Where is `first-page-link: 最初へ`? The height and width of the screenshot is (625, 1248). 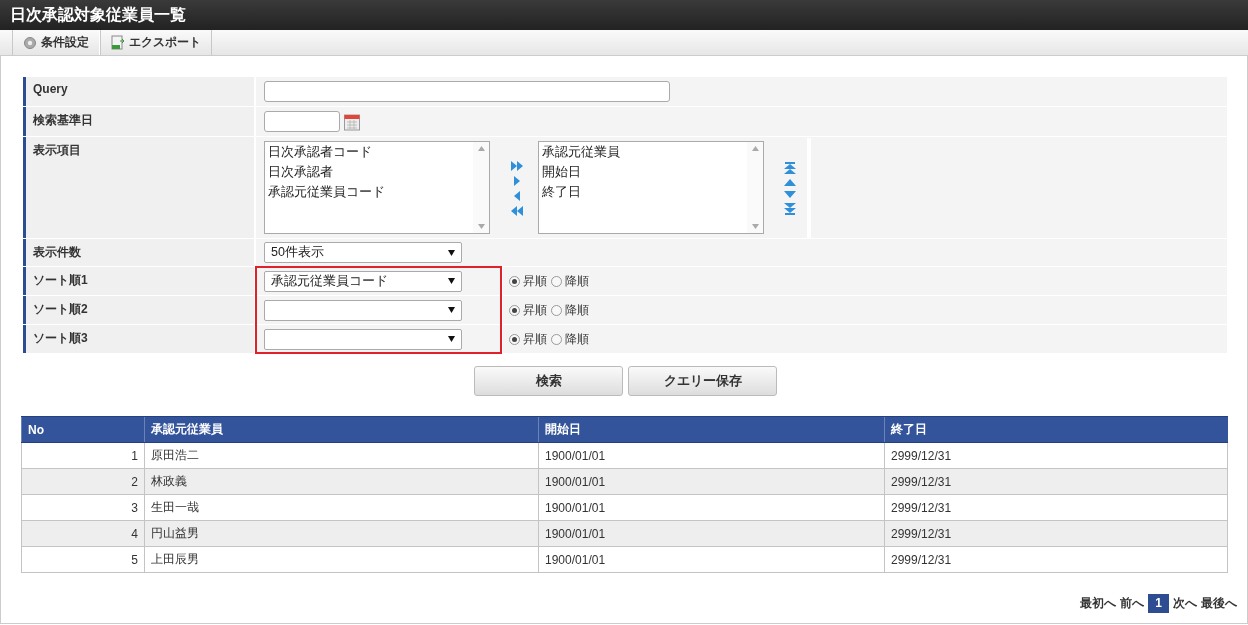
first-page-link: 最初へ is located at coordinates (1098, 603).